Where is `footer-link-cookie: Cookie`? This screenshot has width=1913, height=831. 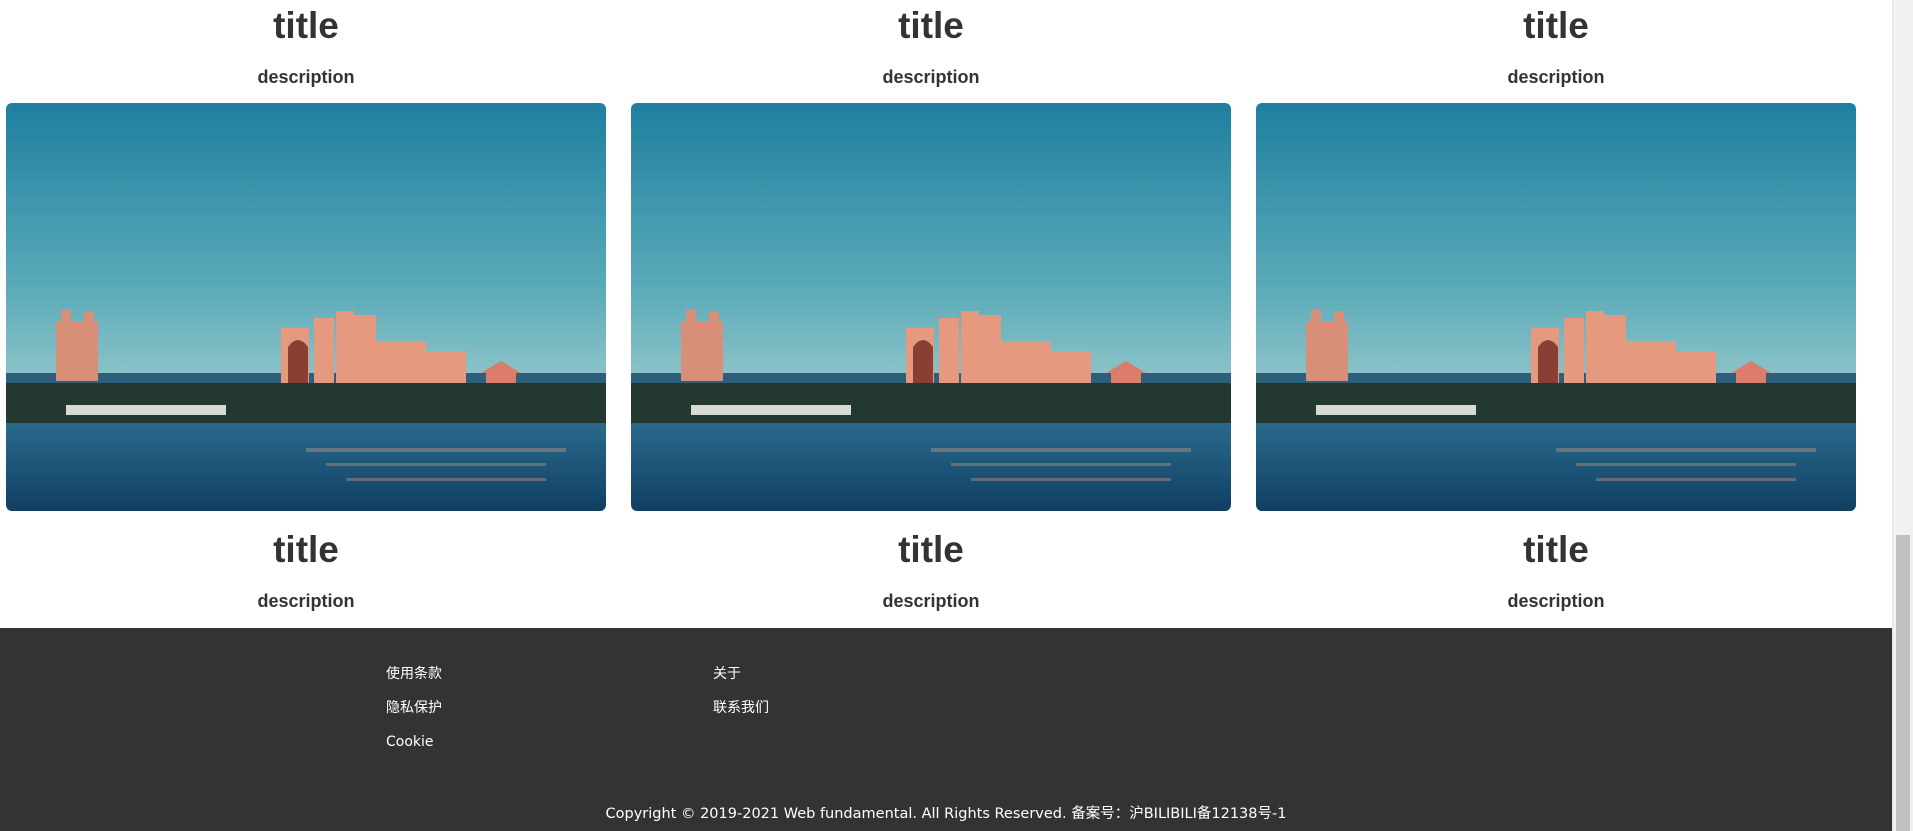 footer-link-cookie: Cookie is located at coordinates (414, 751).